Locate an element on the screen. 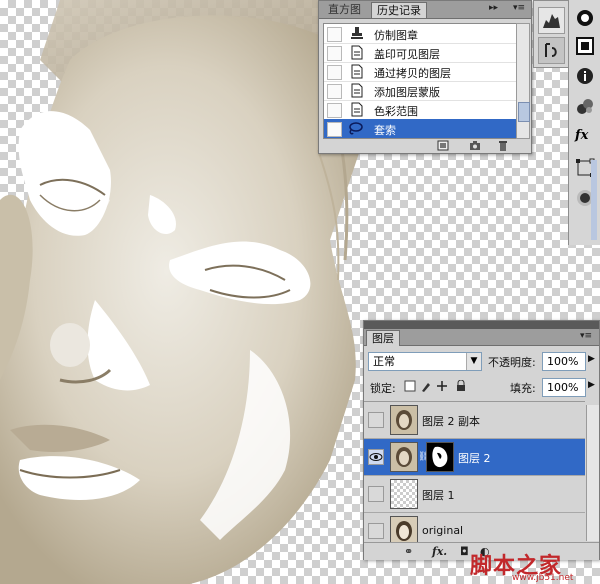 The height and width of the screenshot is (584, 600). history-list: 仿制图章 盖印可见图层 通过拷贝的图层 添加图层蒙版 色彩范围 套索 is located at coordinates (420, 81).